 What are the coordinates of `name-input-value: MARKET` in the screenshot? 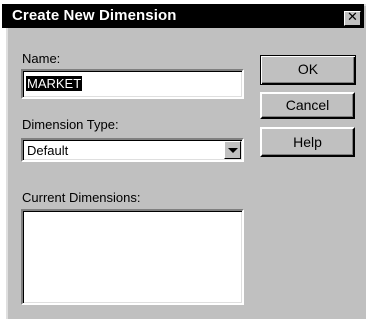 It's located at (54, 83).